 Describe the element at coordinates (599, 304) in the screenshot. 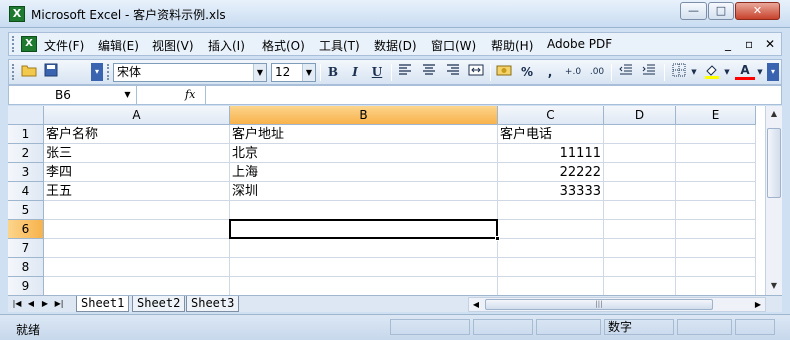

I see `horizontal-scroll-thumb: |||` at that location.